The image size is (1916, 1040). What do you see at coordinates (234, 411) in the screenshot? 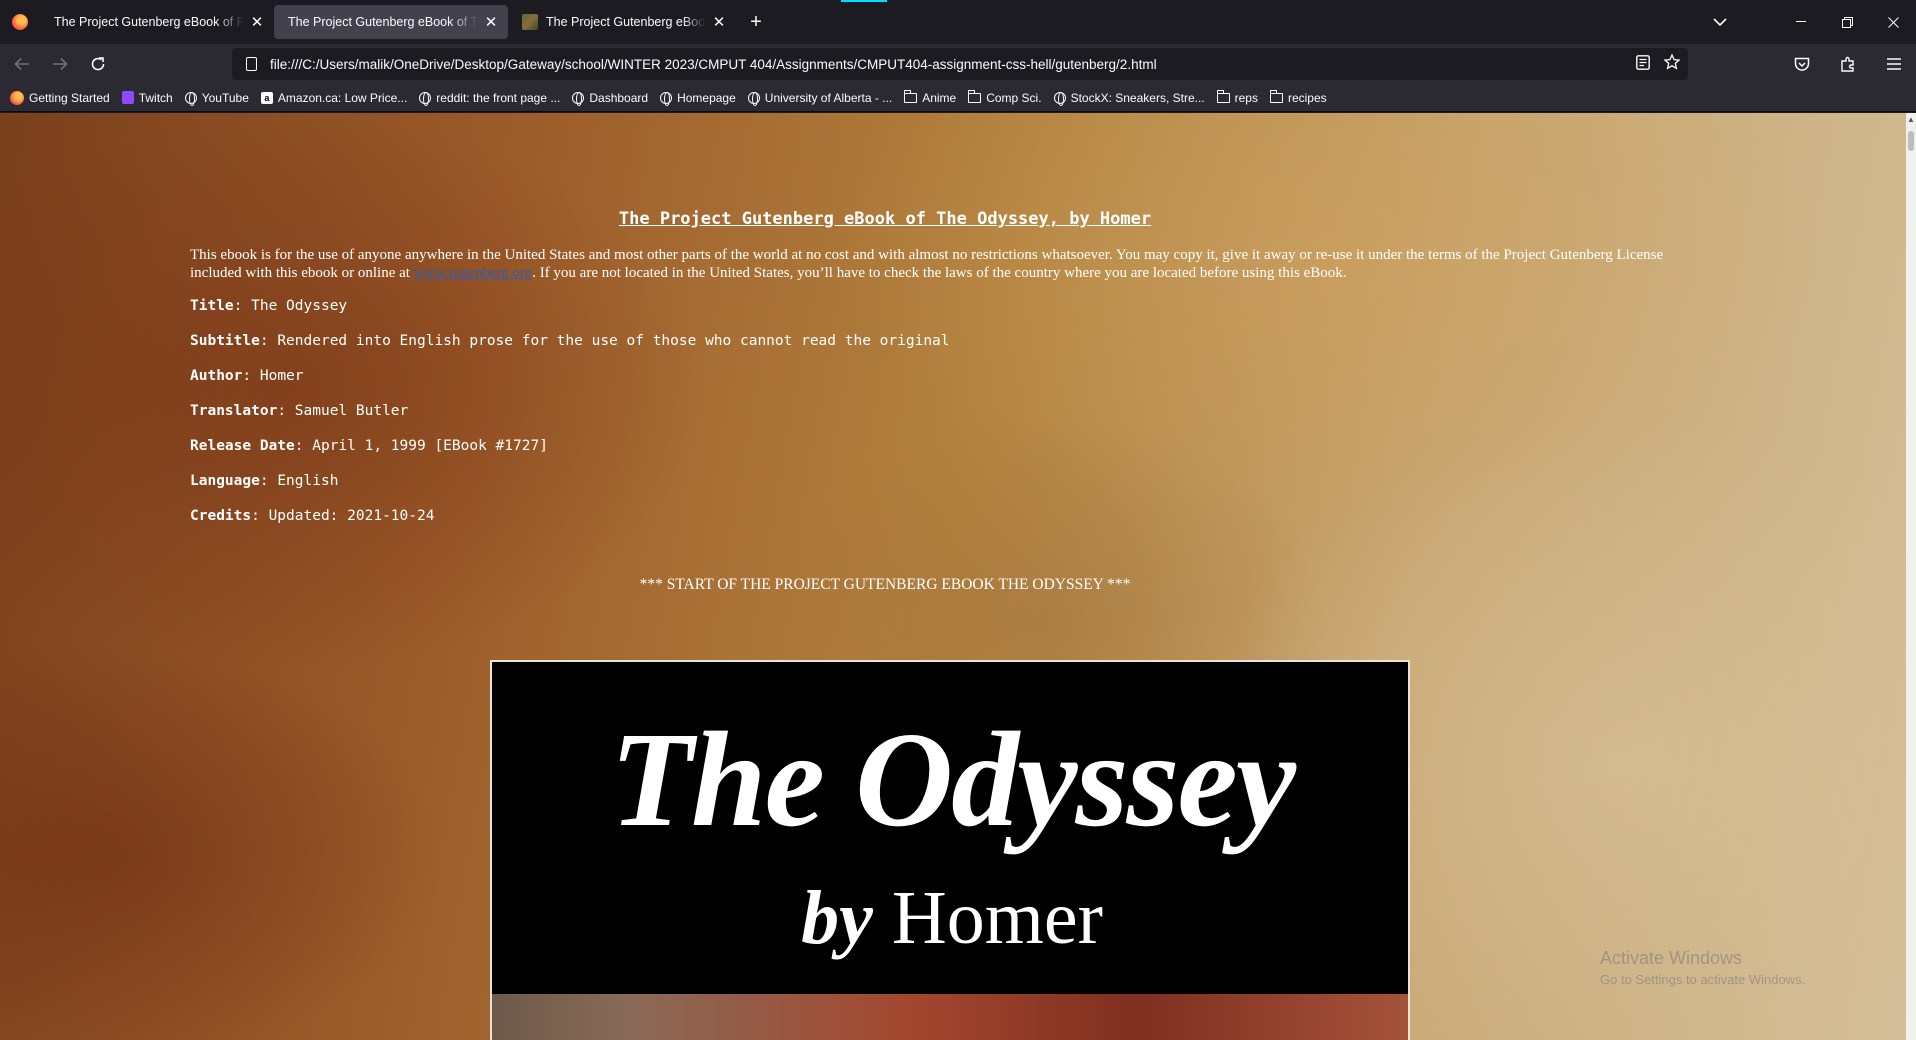
I see `meta-label: Translator` at bounding box center [234, 411].